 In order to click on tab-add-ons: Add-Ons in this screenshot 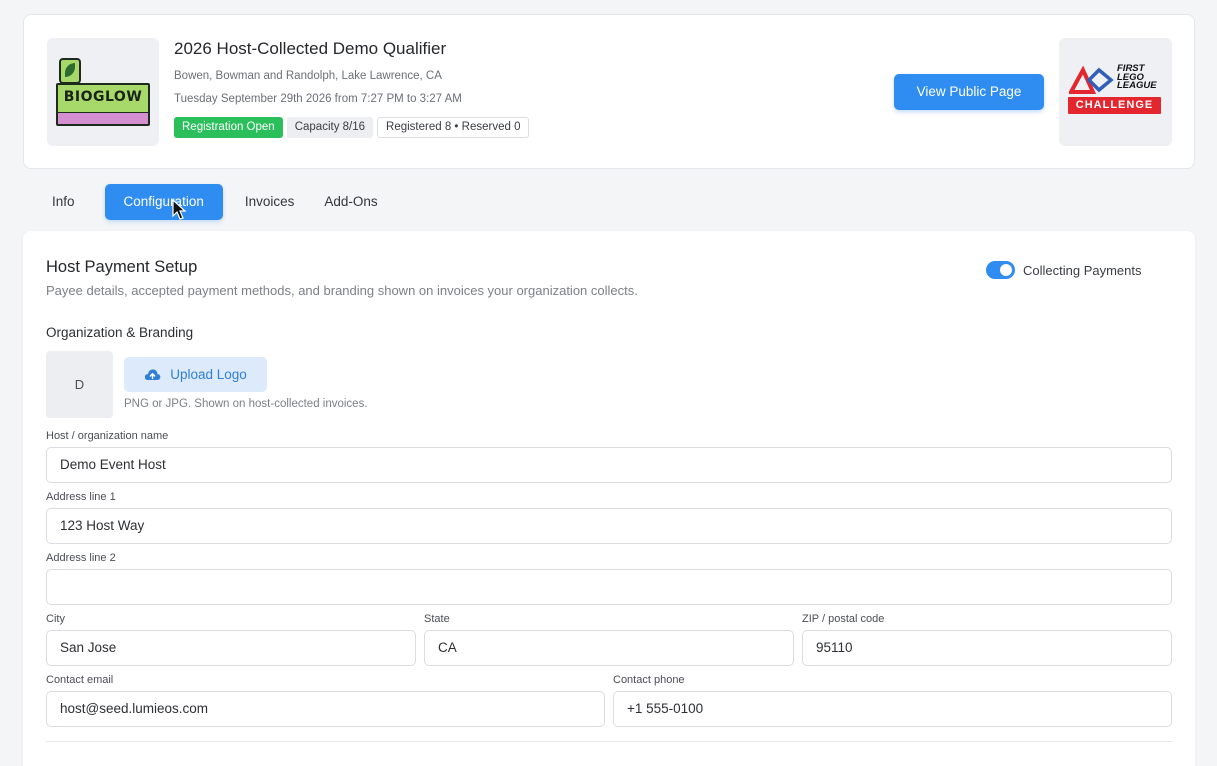, I will do `click(350, 202)`.